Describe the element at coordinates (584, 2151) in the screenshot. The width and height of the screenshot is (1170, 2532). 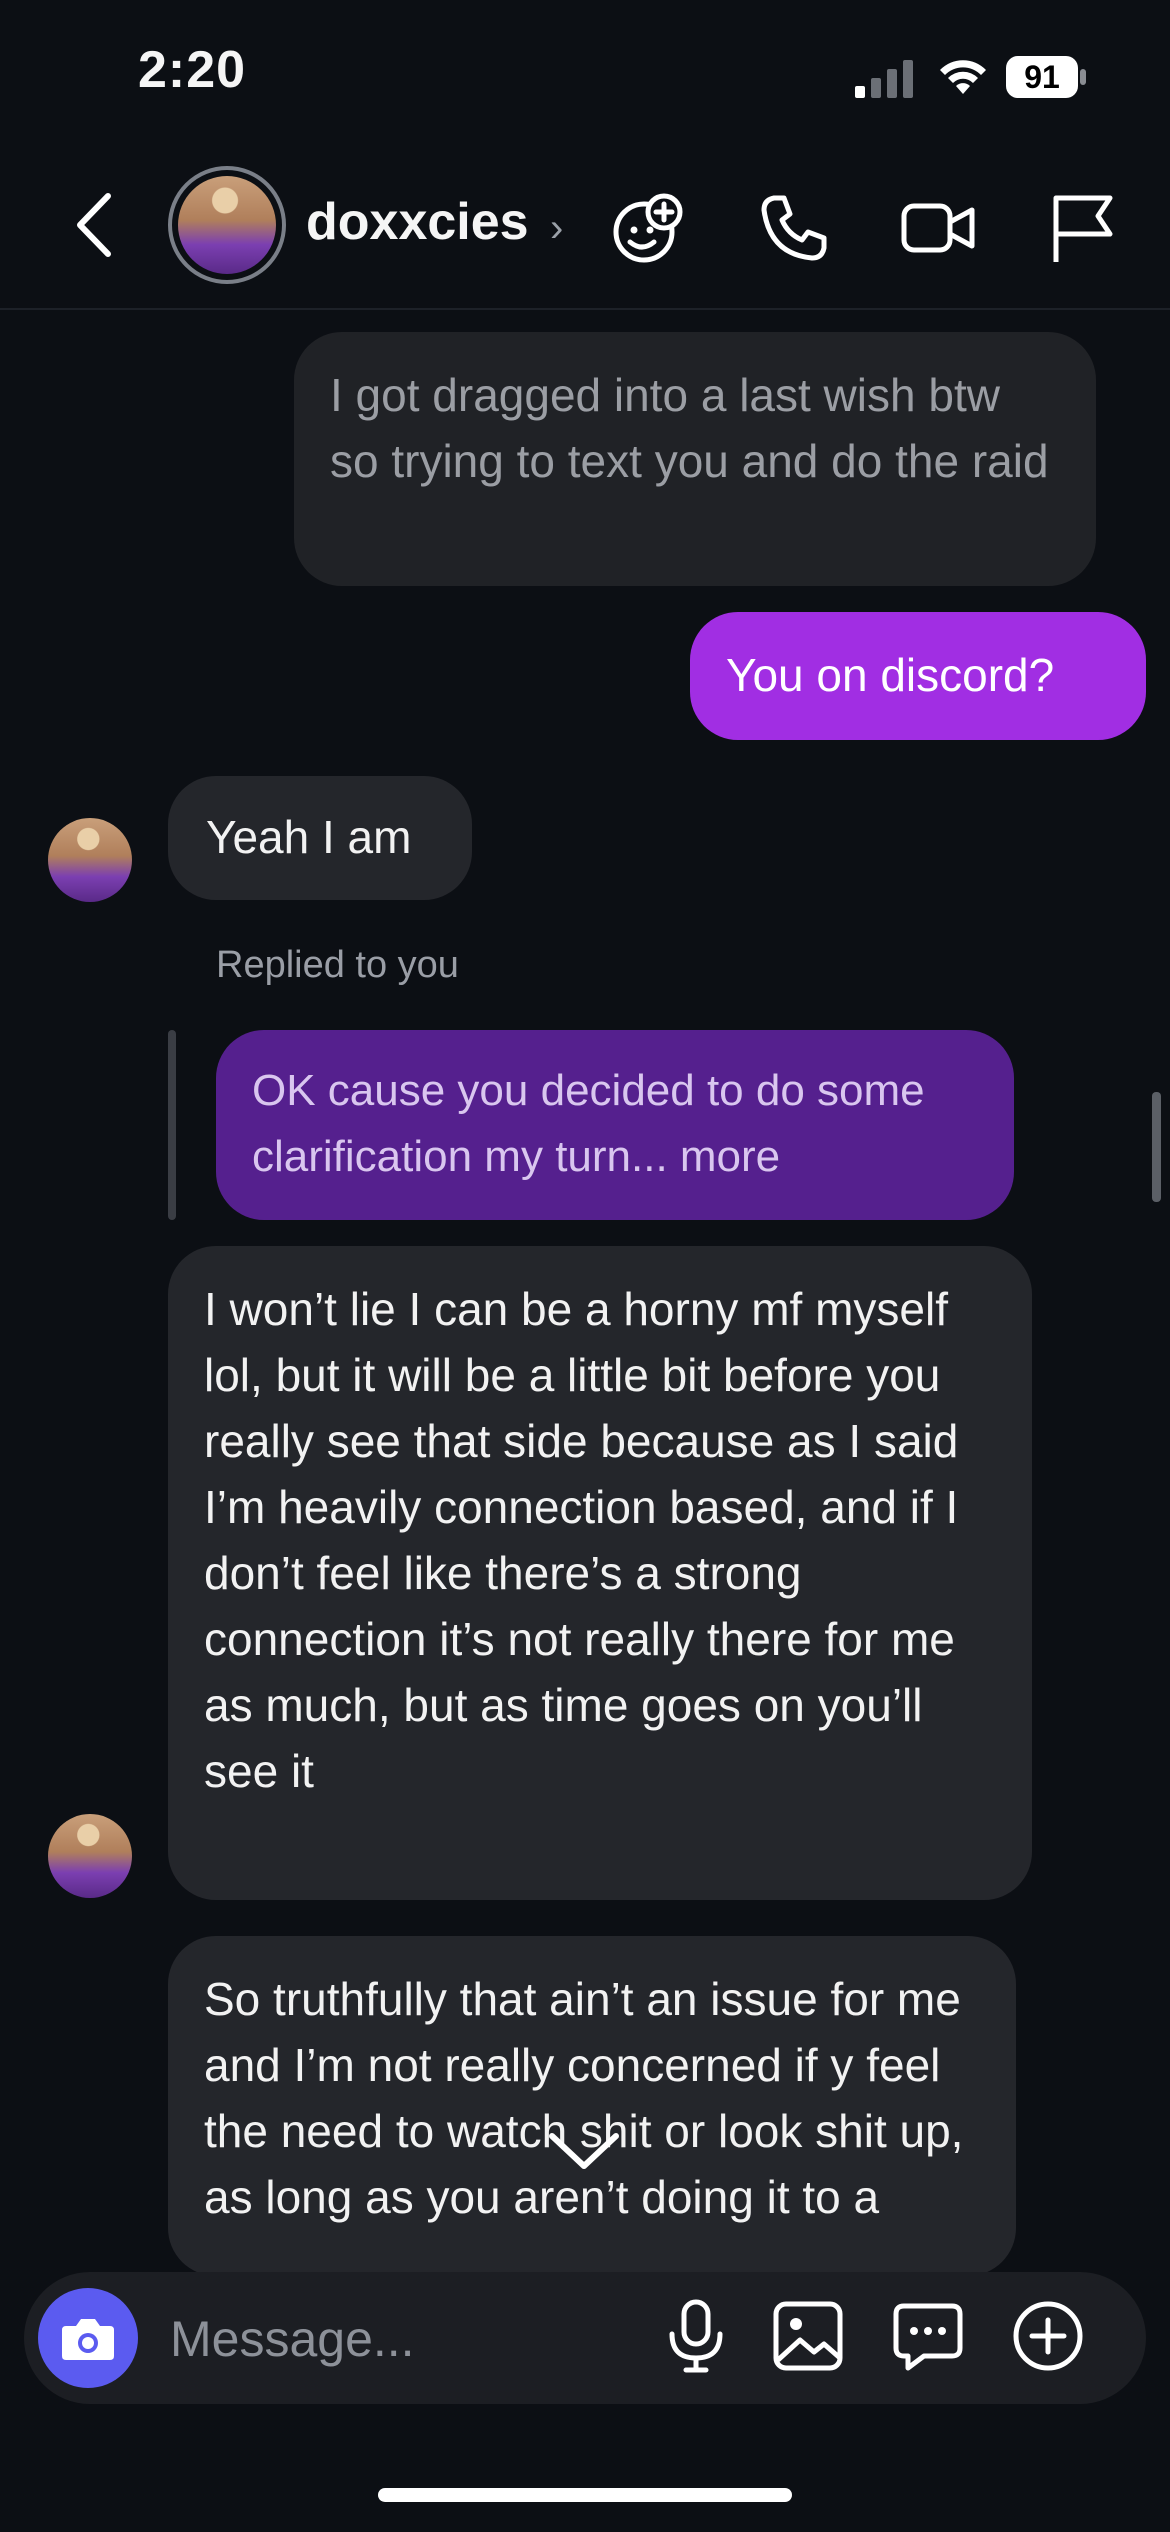
I see `chevron-down-icon` at that location.